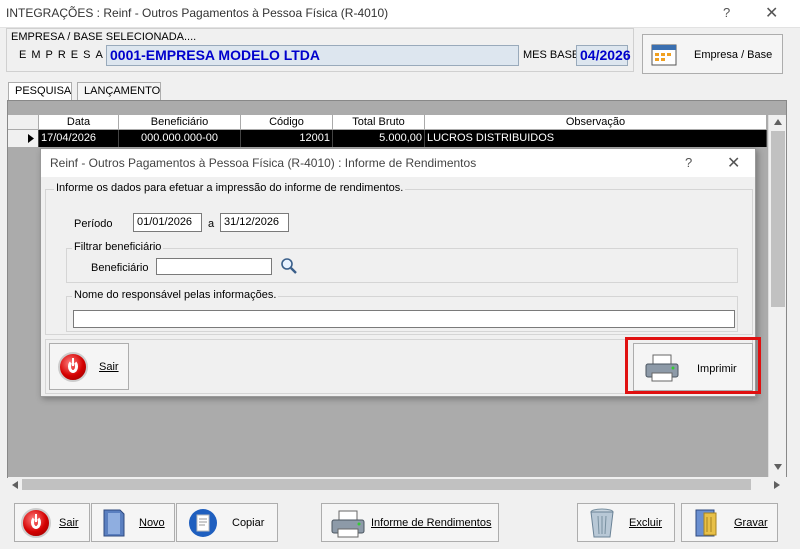 This screenshot has height=549, width=800. I want to click on copy-icon, so click(203, 523).